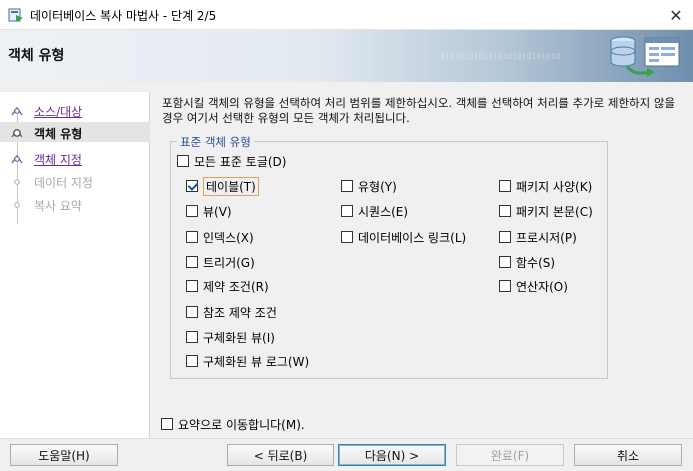 The width and height of the screenshot is (693, 471). I want to click on proceed-to-summary-checkbox: 요약으로 이동합니다(M)., so click(233, 424).